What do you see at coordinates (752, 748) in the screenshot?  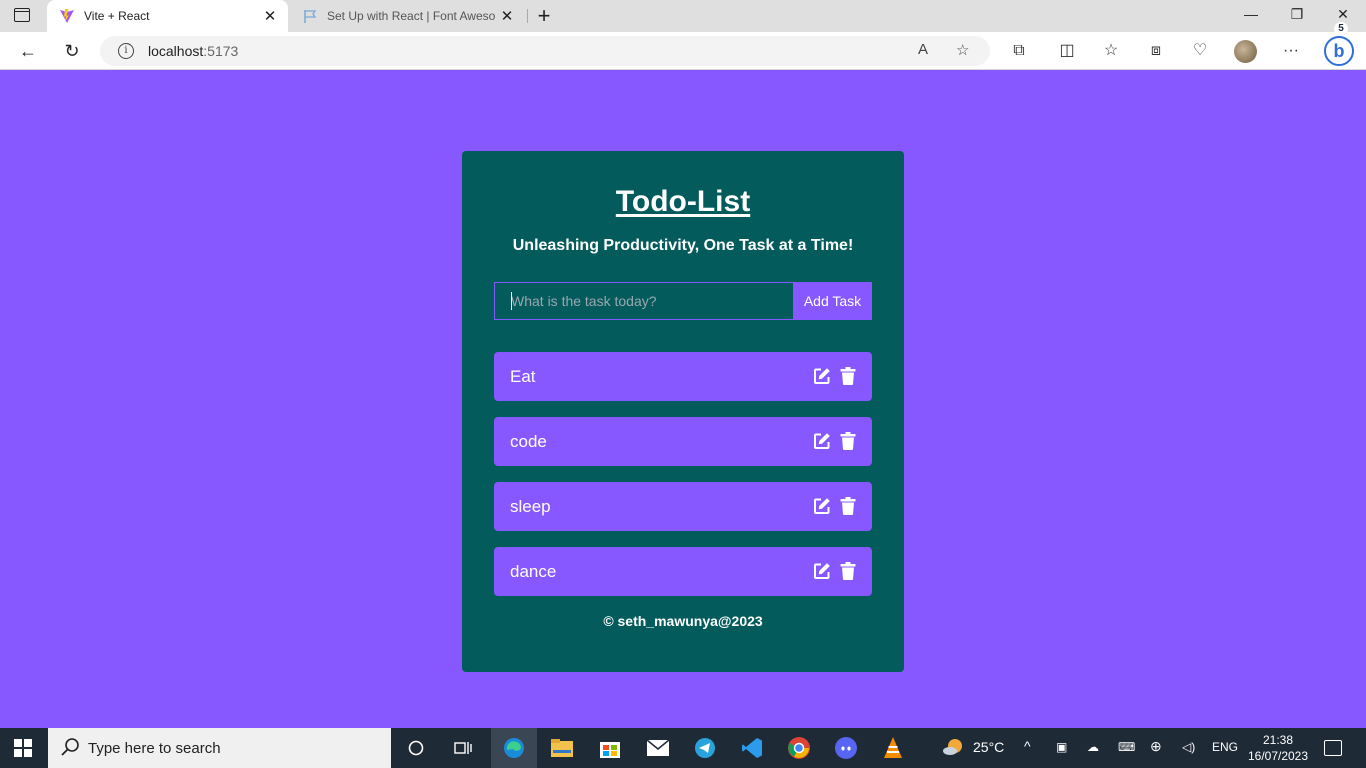 I see `vscode-icon` at bounding box center [752, 748].